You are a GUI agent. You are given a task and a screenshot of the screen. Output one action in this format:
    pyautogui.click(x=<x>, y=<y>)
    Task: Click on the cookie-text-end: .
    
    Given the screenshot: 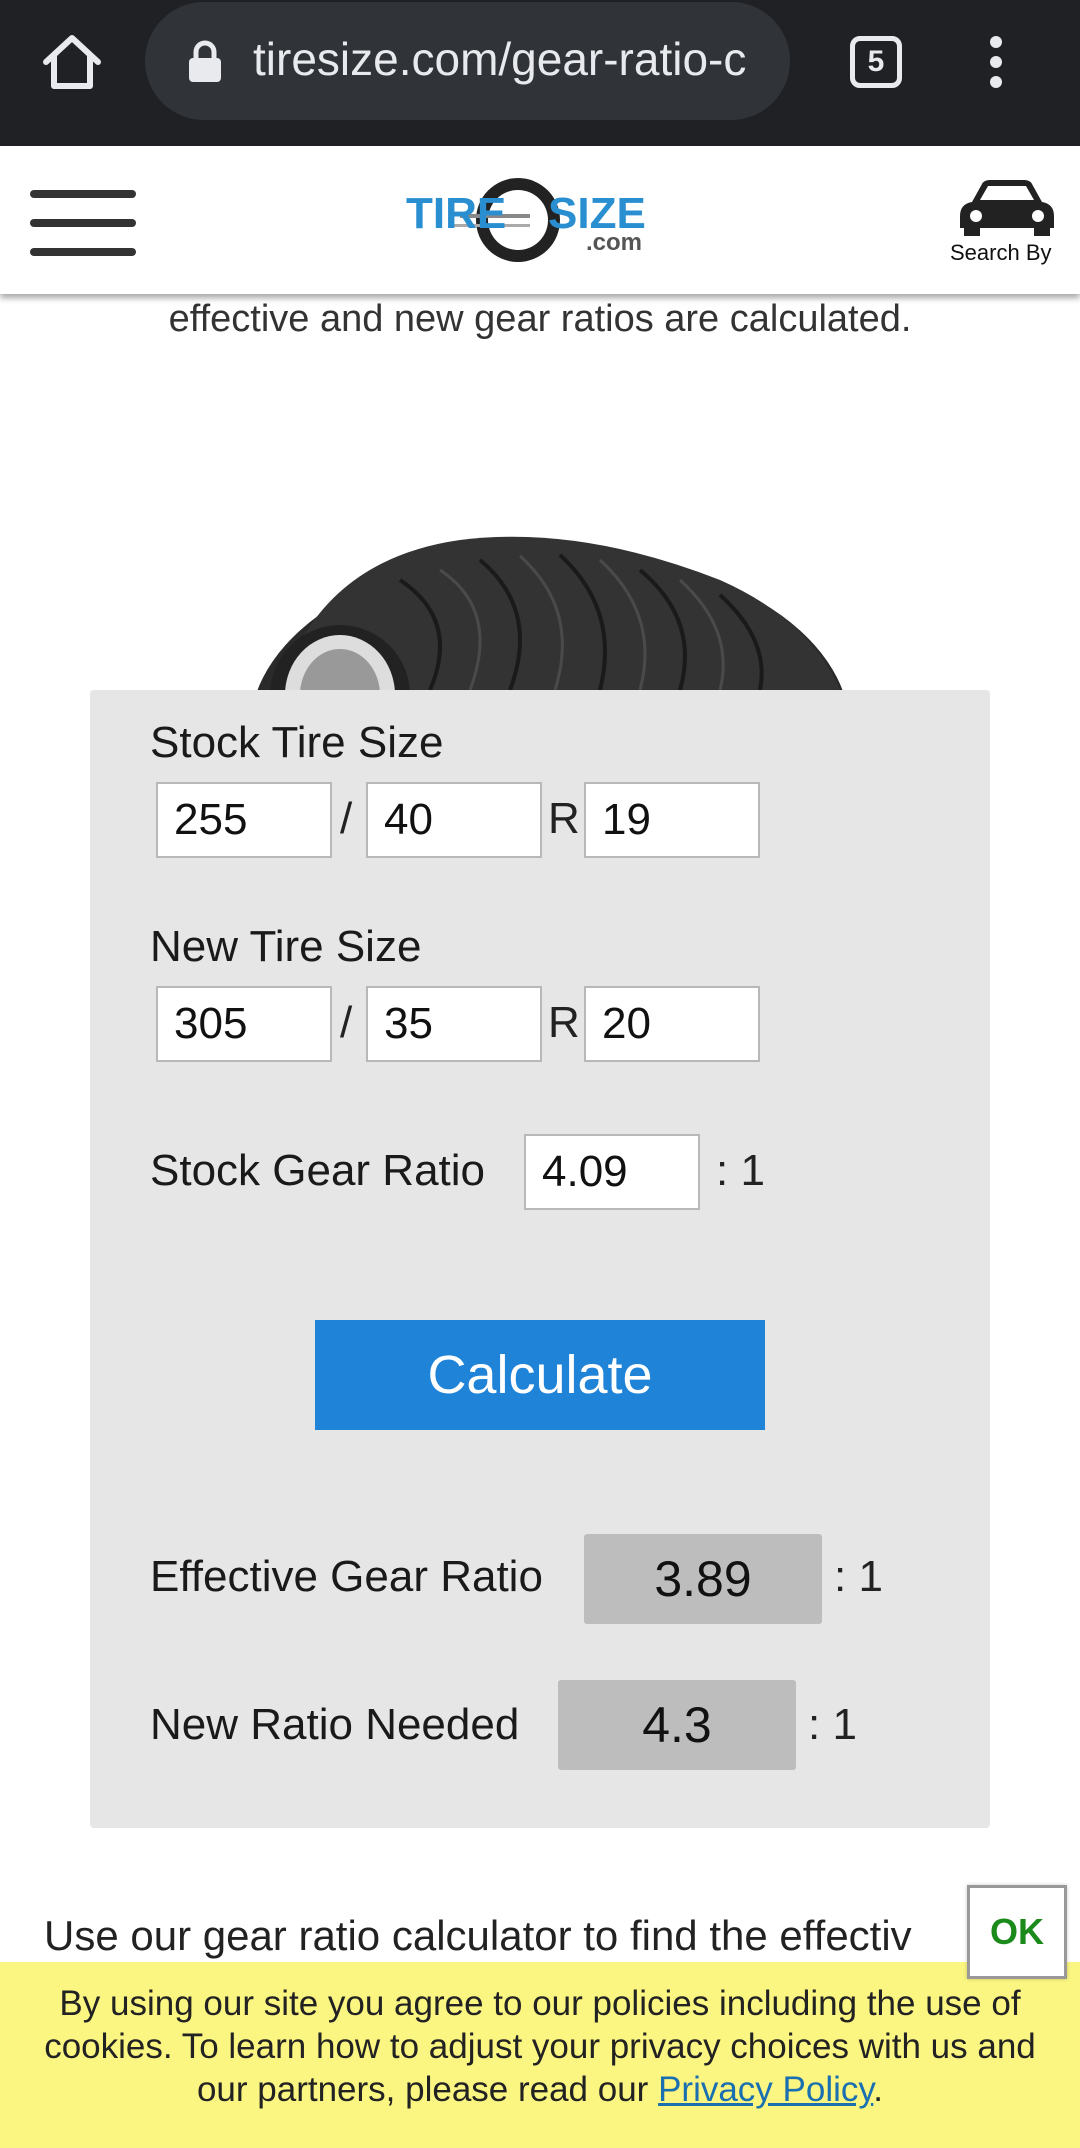 What is the action you would take?
    pyautogui.click(x=878, y=2089)
    